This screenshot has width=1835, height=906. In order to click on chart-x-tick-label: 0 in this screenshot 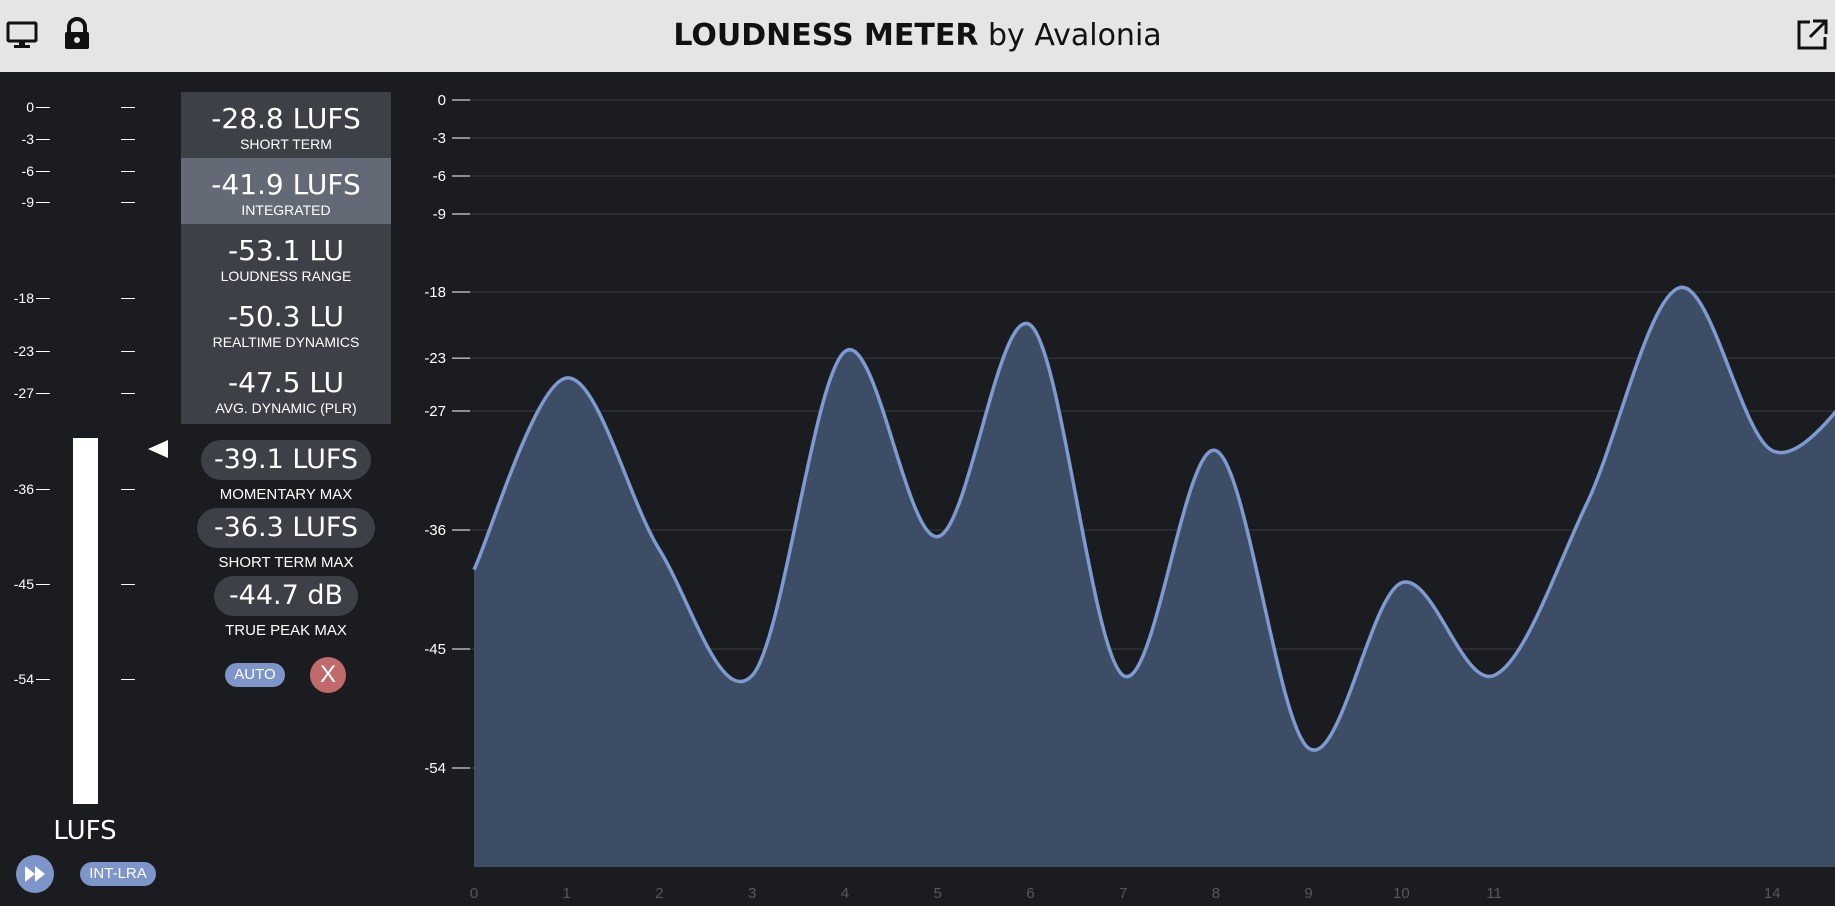, I will do `click(474, 893)`.